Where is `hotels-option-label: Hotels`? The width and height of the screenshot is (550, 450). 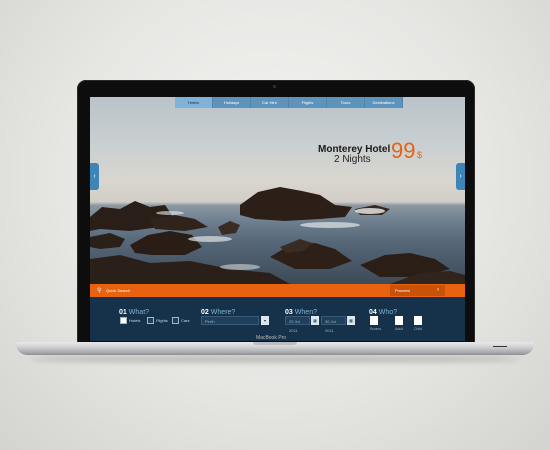 hotels-option-label: Hotels is located at coordinates (135, 320).